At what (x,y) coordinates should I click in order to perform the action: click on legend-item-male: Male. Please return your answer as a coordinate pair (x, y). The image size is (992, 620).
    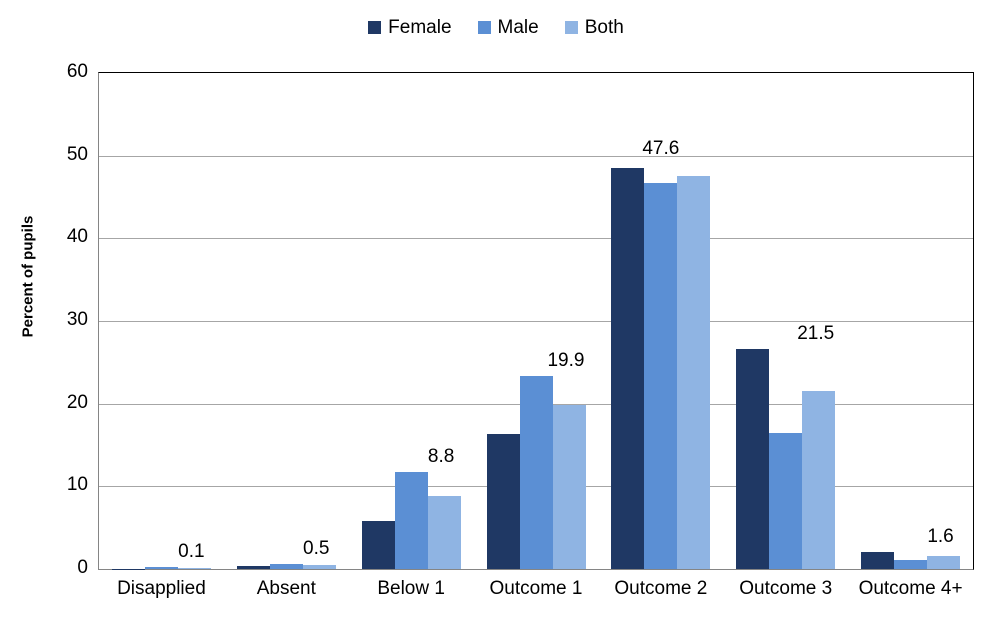
    Looking at the image, I should click on (508, 27).